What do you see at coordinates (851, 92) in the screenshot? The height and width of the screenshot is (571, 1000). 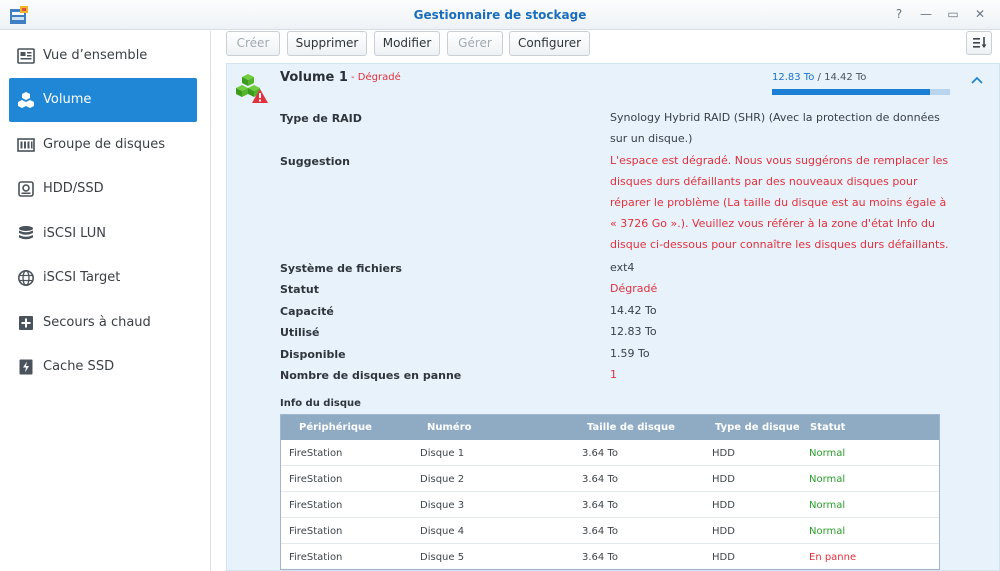 I see `volume-usage-fill` at bounding box center [851, 92].